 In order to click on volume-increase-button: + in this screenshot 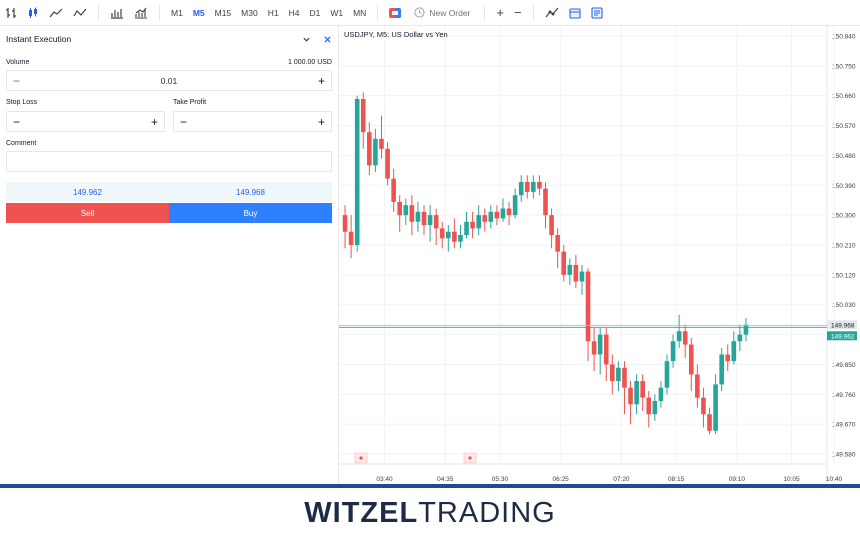, I will do `click(321, 81)`.